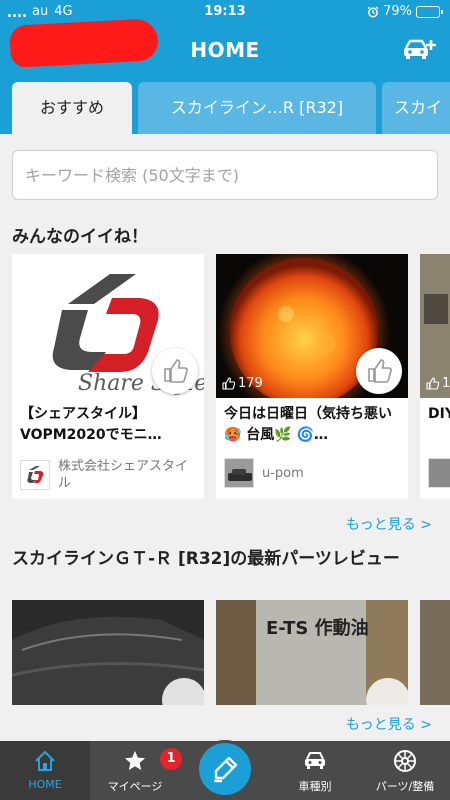  I want to click on home-icon, so click(45, 760).